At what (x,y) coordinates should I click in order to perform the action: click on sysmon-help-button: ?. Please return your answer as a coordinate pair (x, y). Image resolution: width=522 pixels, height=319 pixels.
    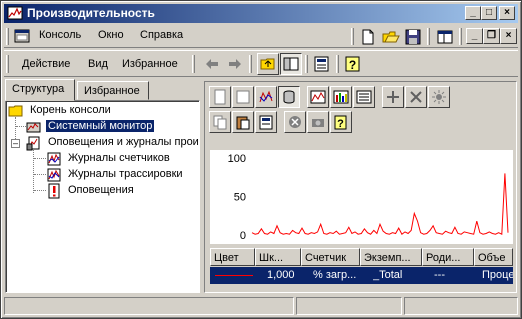
    Looking at the image, I should click on (341, 122).